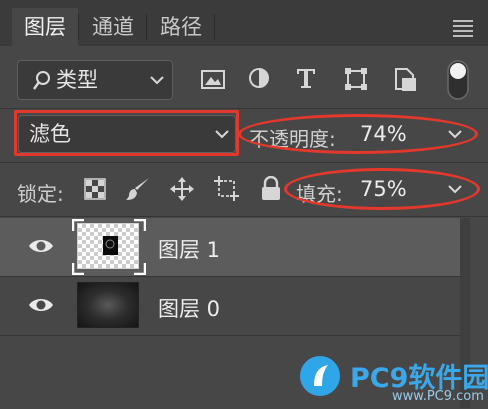  Describe the element at coordinates (108, 305) in the screenshot. I see `layer-thumbnail` at that location.